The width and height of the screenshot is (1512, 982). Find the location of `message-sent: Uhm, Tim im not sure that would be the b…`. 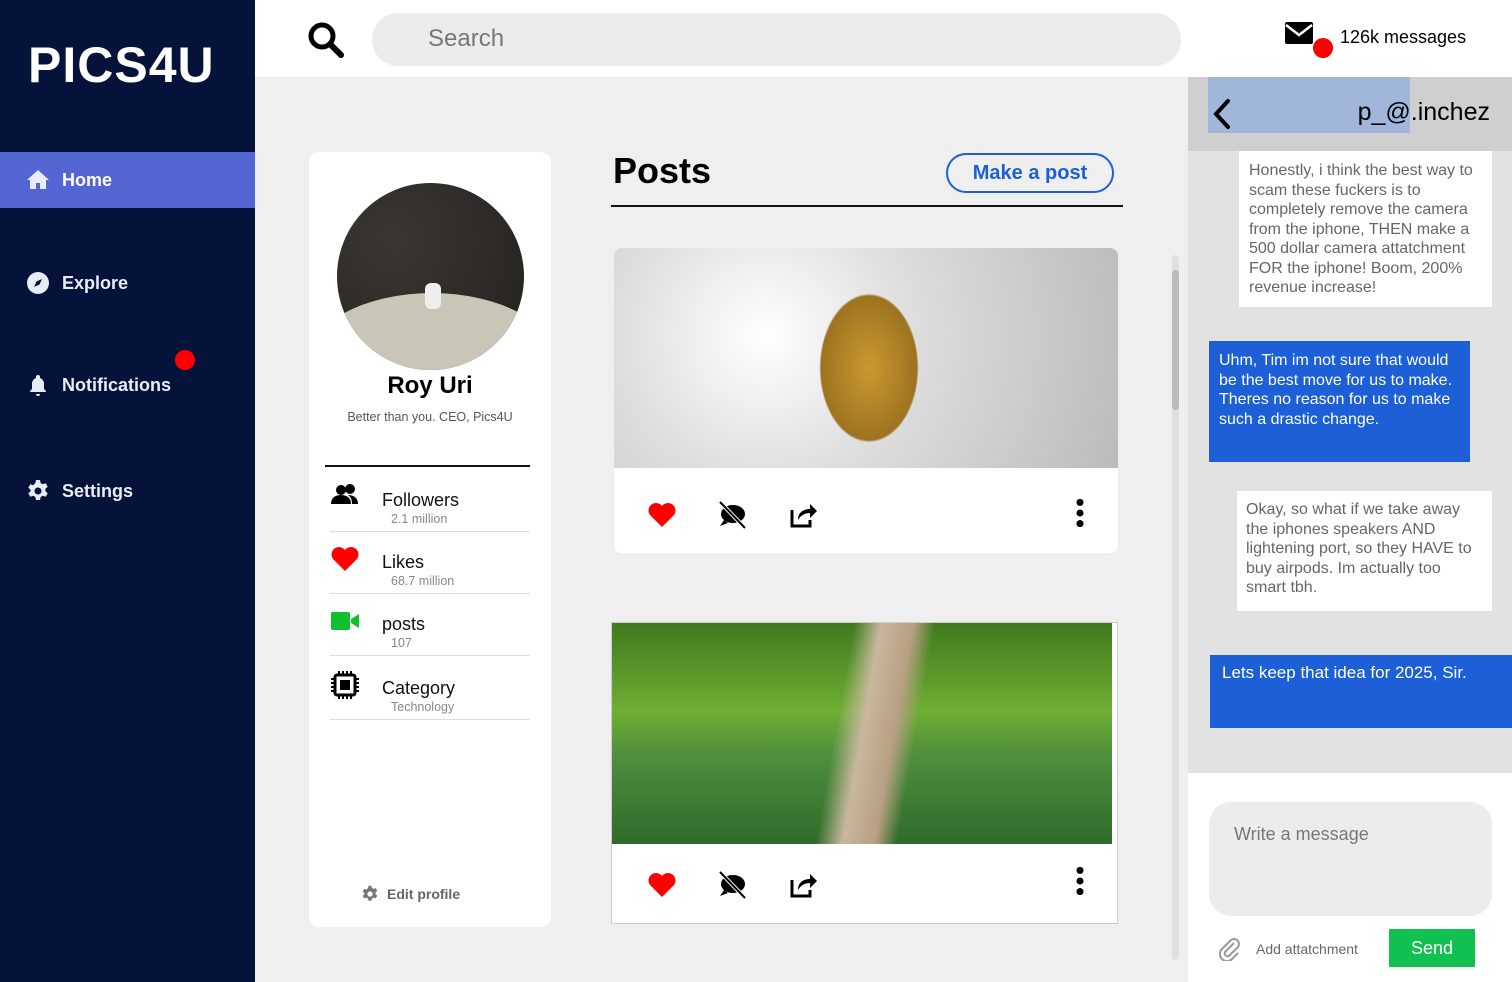

message-sent: Uhm, Tim im not sure that would be the b… is located at coordinates (1339, 401).